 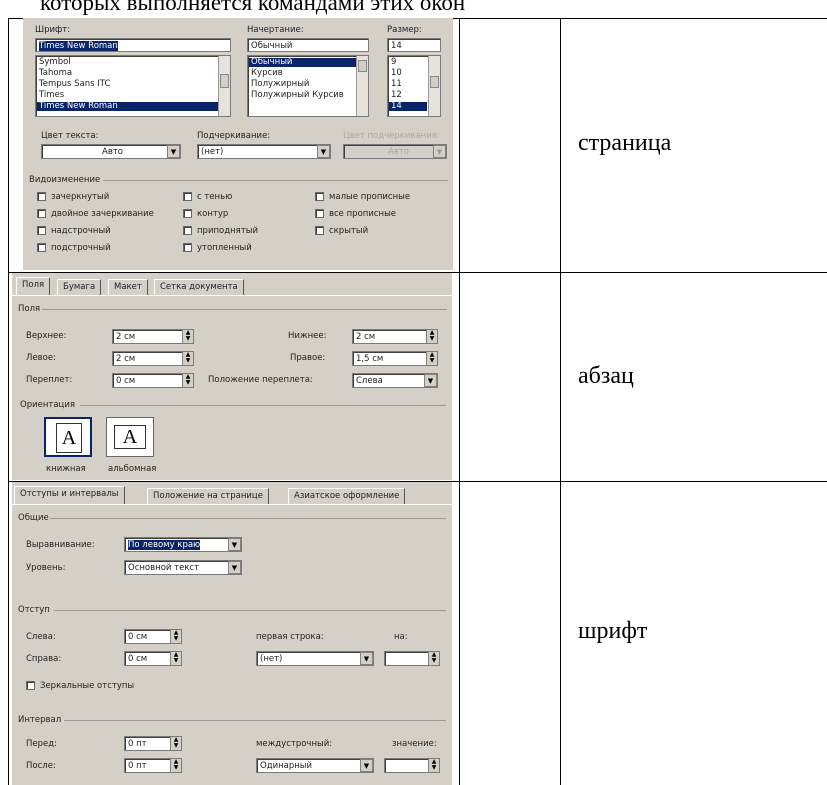 I want to click on style-label: Начертание:, so click(x=275, y=30).